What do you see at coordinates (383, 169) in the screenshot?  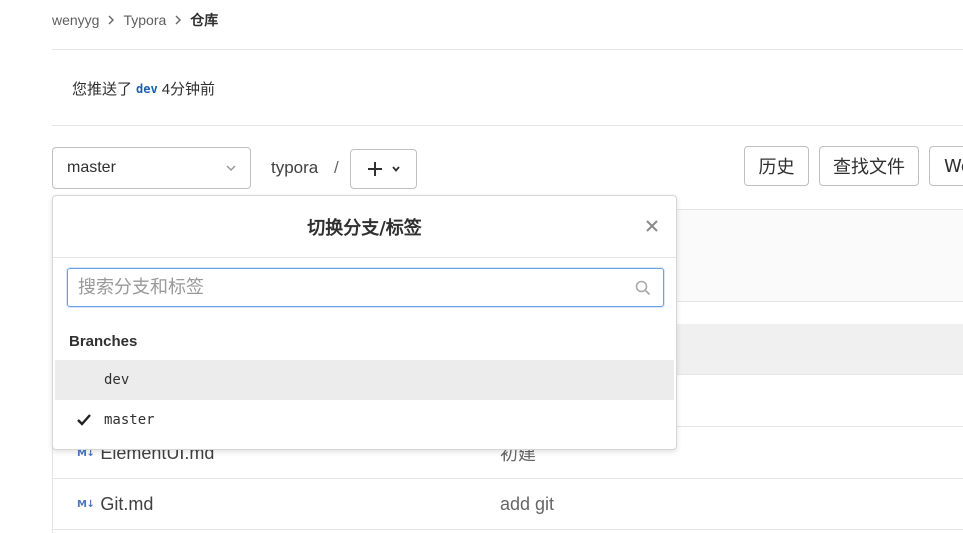 I see `add-file-dropdown-button` at bounding box center [383, 169].